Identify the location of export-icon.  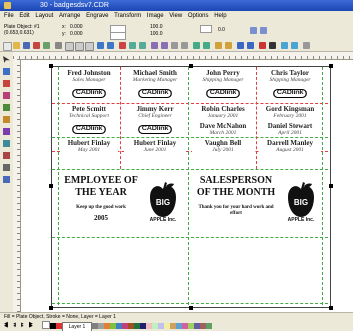
(46, 45).